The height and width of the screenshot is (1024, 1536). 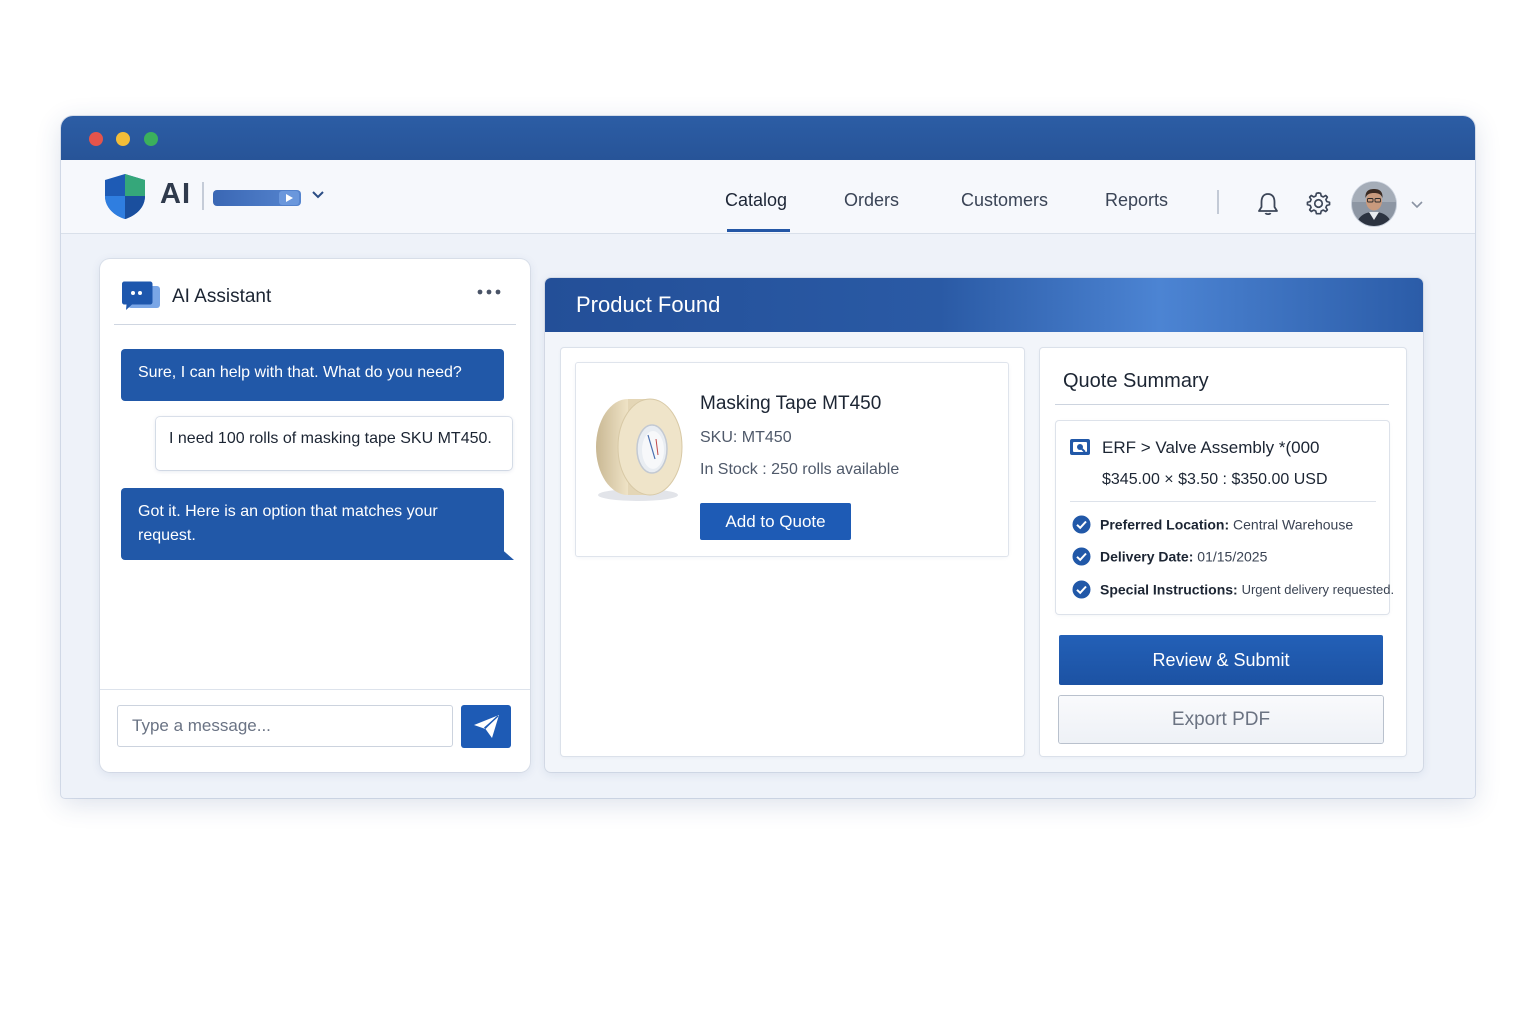 I want to click on send-icon, so click(x=486, y=726).